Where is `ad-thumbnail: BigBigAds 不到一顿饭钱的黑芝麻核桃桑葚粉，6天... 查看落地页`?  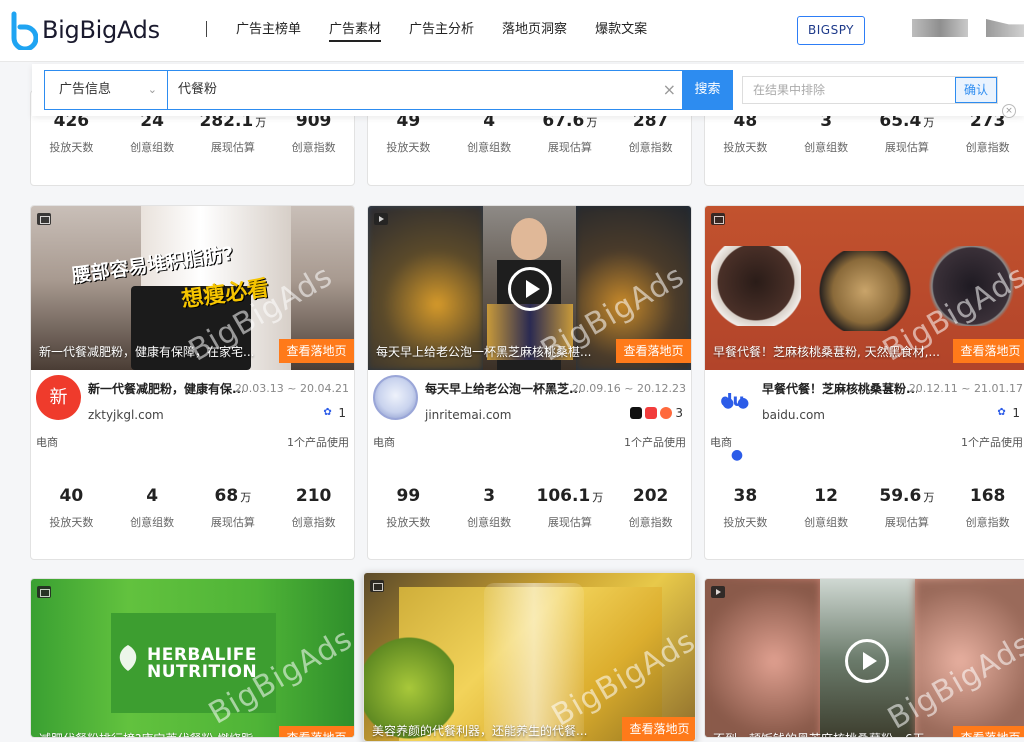 ad-thumbnail: BigBigAds 不到一顿饭钱的黑芝麻核桃桑葚粉，6天... 查看落地页 is located at coordinates (864, 658).